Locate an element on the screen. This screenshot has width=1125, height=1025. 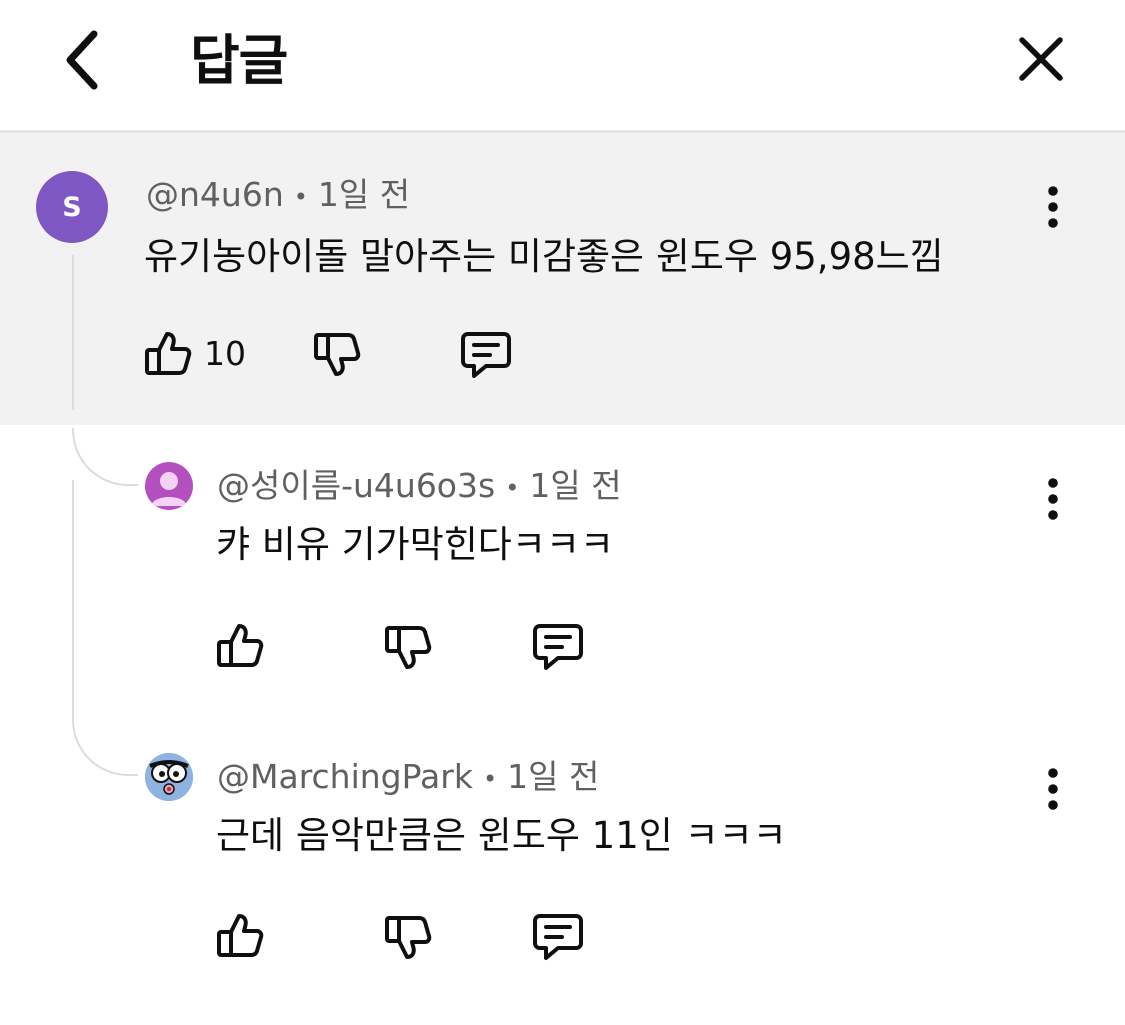
avatar-letter: S is located at coordinates (72, 207).